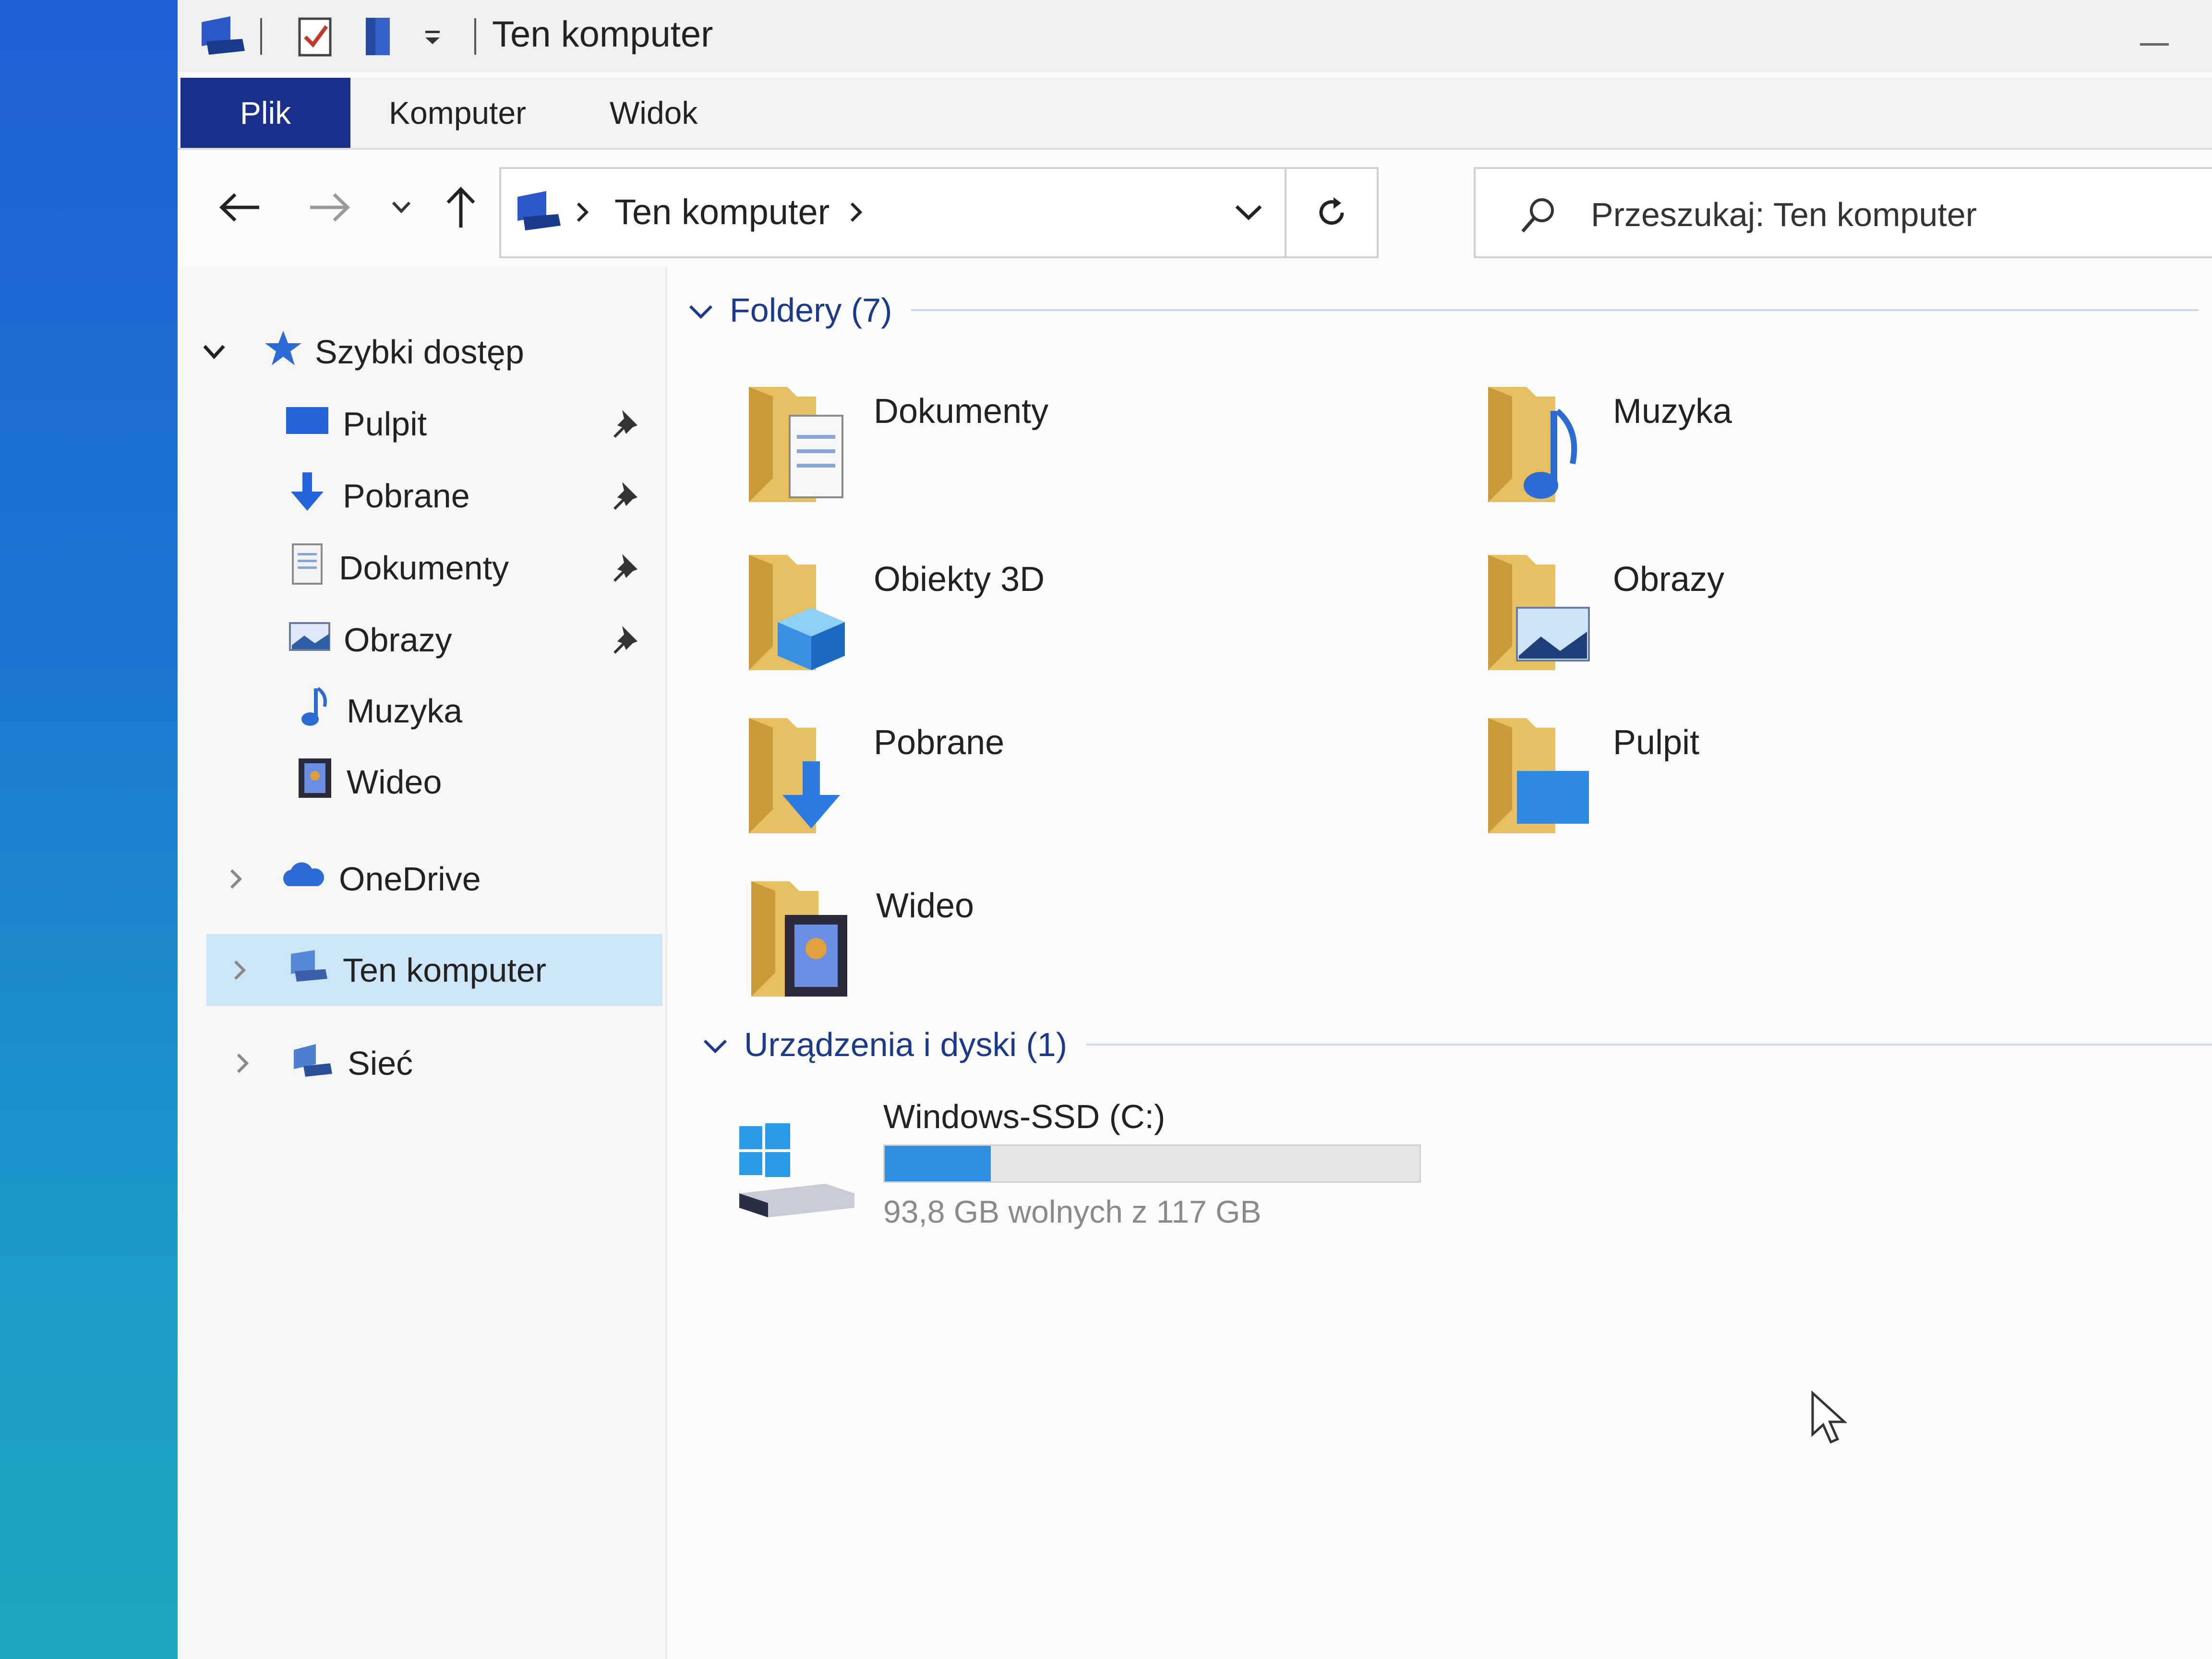 The height and width of the screenshot is (1659, 2212). I want to click on nav-item-music: Muzyka, so click(379, 711).